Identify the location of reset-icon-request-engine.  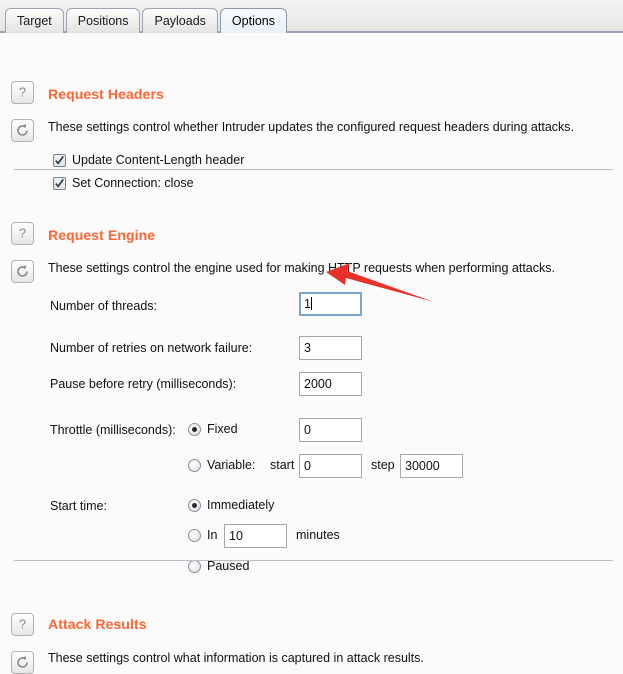
(22, 271).